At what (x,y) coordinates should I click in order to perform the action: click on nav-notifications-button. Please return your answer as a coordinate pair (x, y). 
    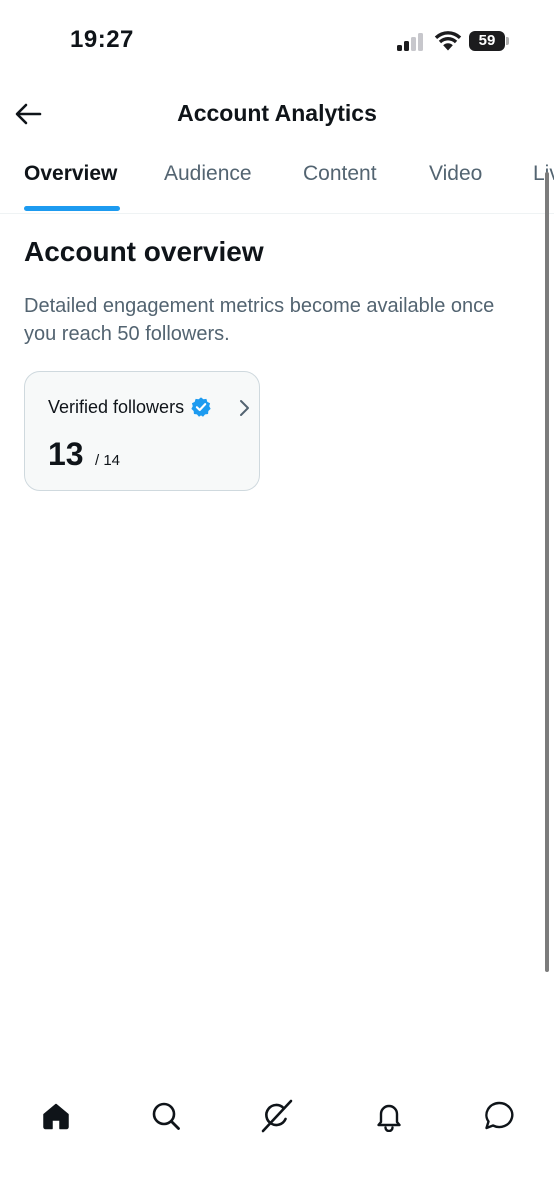
    Looking at the image, I should click on (389, 1116).